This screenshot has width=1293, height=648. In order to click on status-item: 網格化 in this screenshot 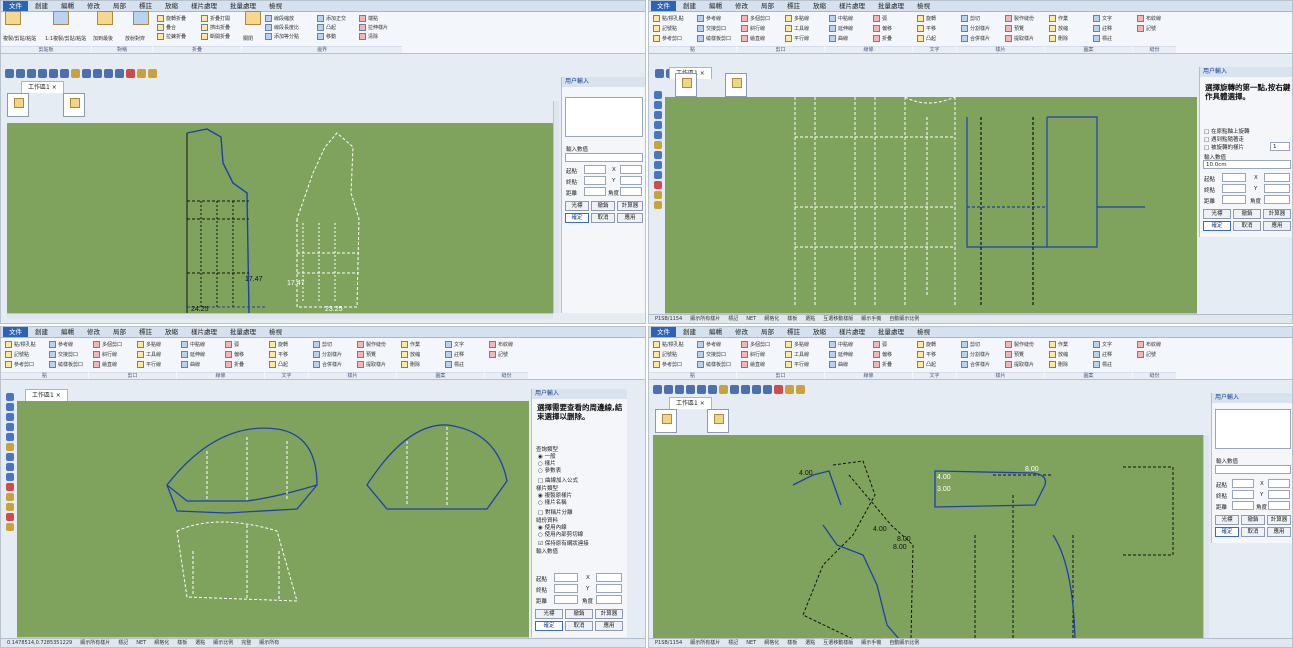, I will do `click(161, 643)`.